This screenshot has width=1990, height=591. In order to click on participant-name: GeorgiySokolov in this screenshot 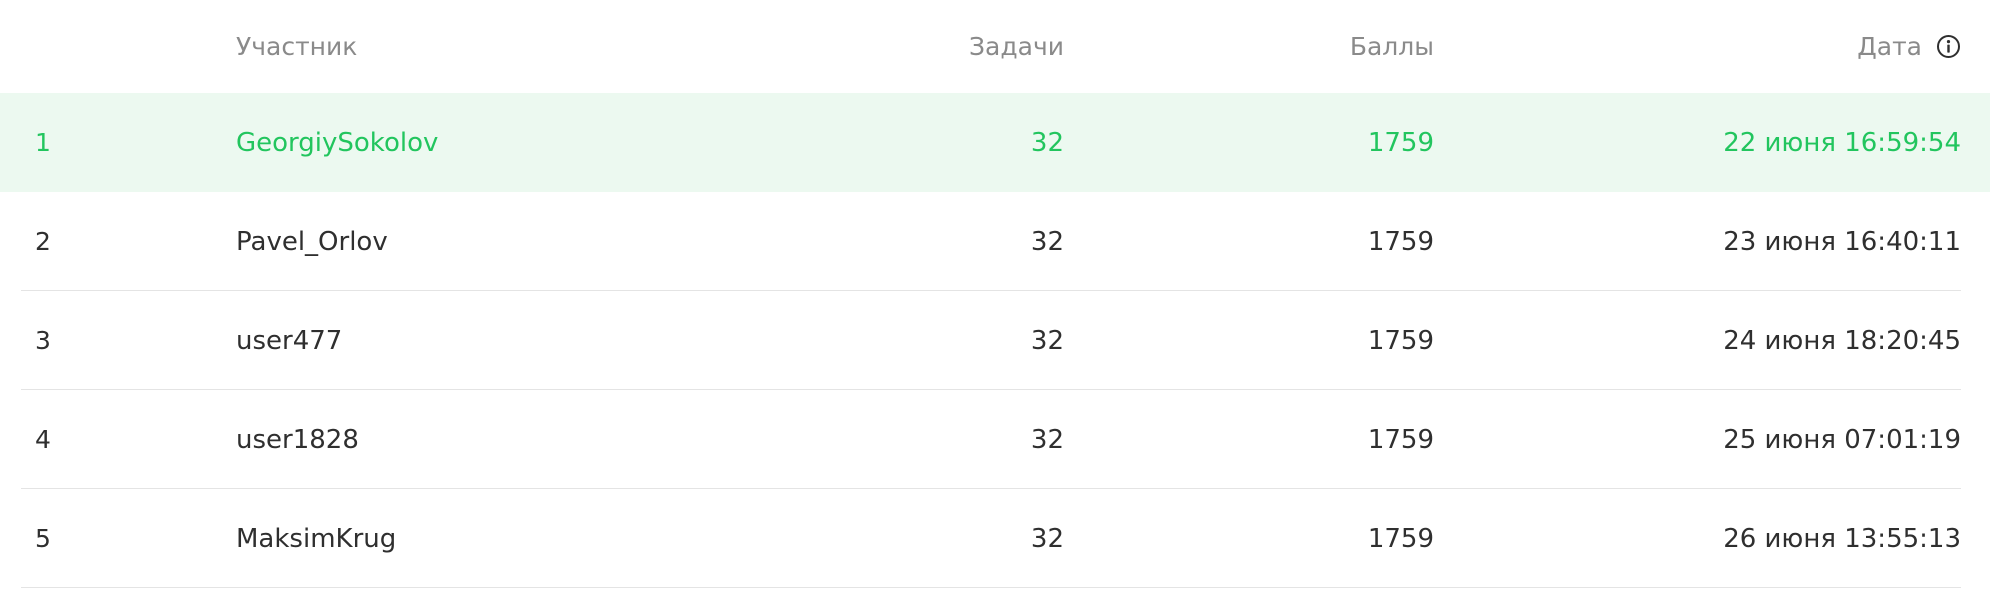, I will do `click(337, 142)`.